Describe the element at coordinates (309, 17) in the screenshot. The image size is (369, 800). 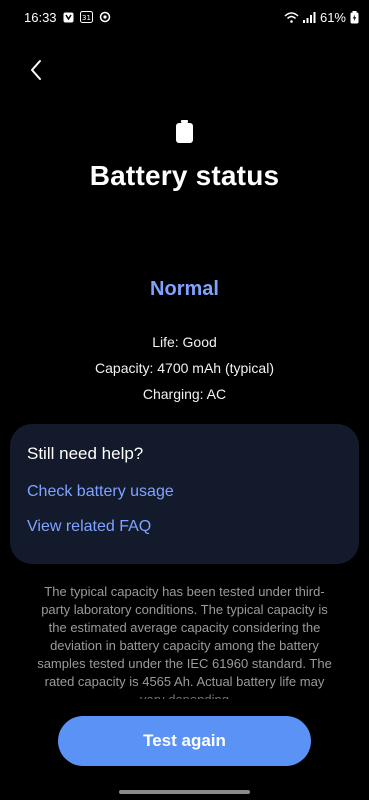
I see `signal-icon` at that location.